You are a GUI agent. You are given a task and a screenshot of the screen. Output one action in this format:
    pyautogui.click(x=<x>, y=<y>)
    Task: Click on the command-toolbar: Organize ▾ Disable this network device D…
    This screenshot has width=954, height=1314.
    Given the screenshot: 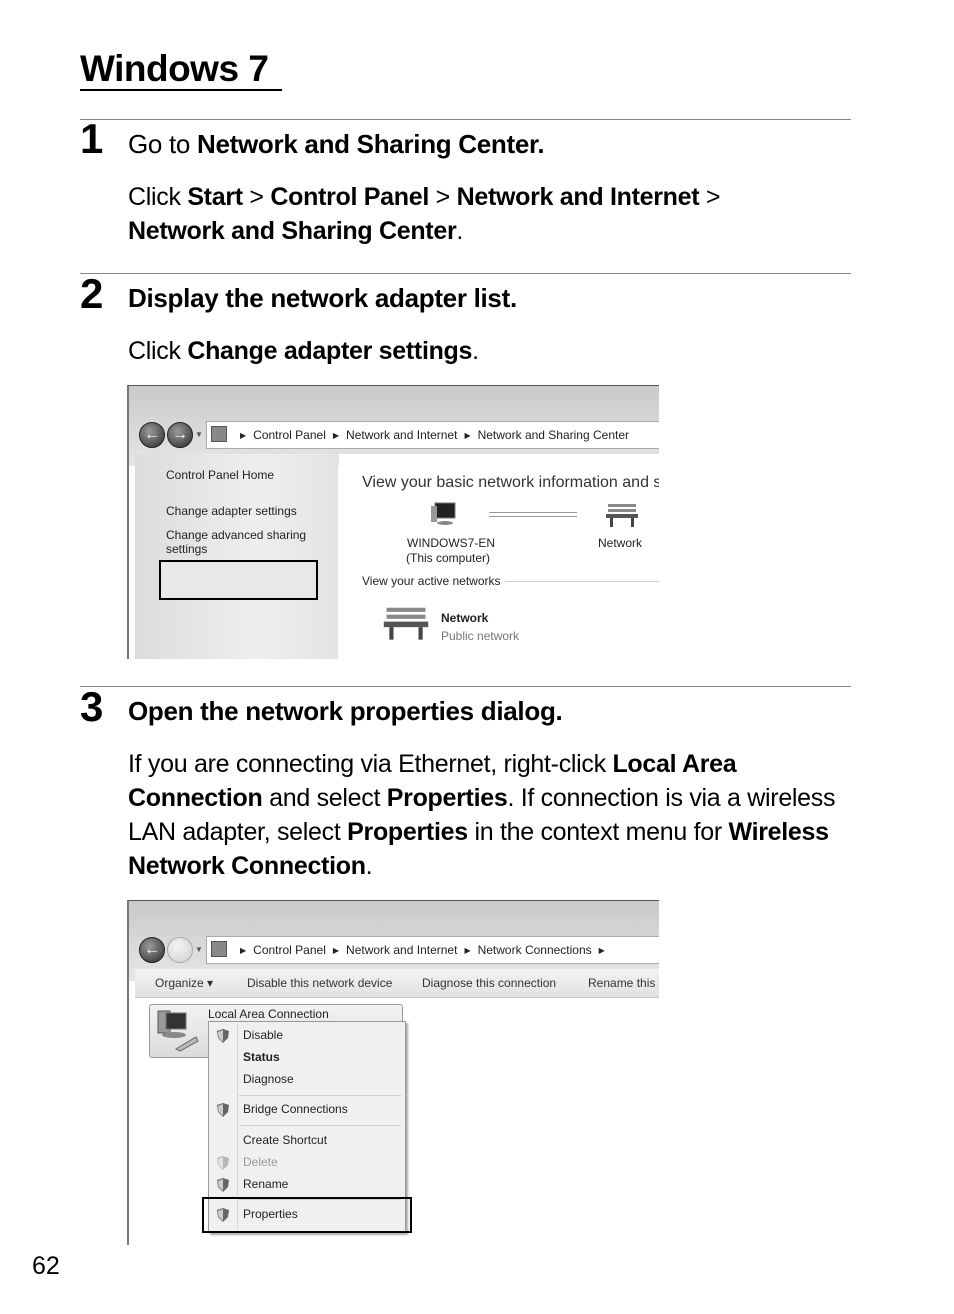 What is the action you would take?
    pyautogui.click(x=397, y=983)
    